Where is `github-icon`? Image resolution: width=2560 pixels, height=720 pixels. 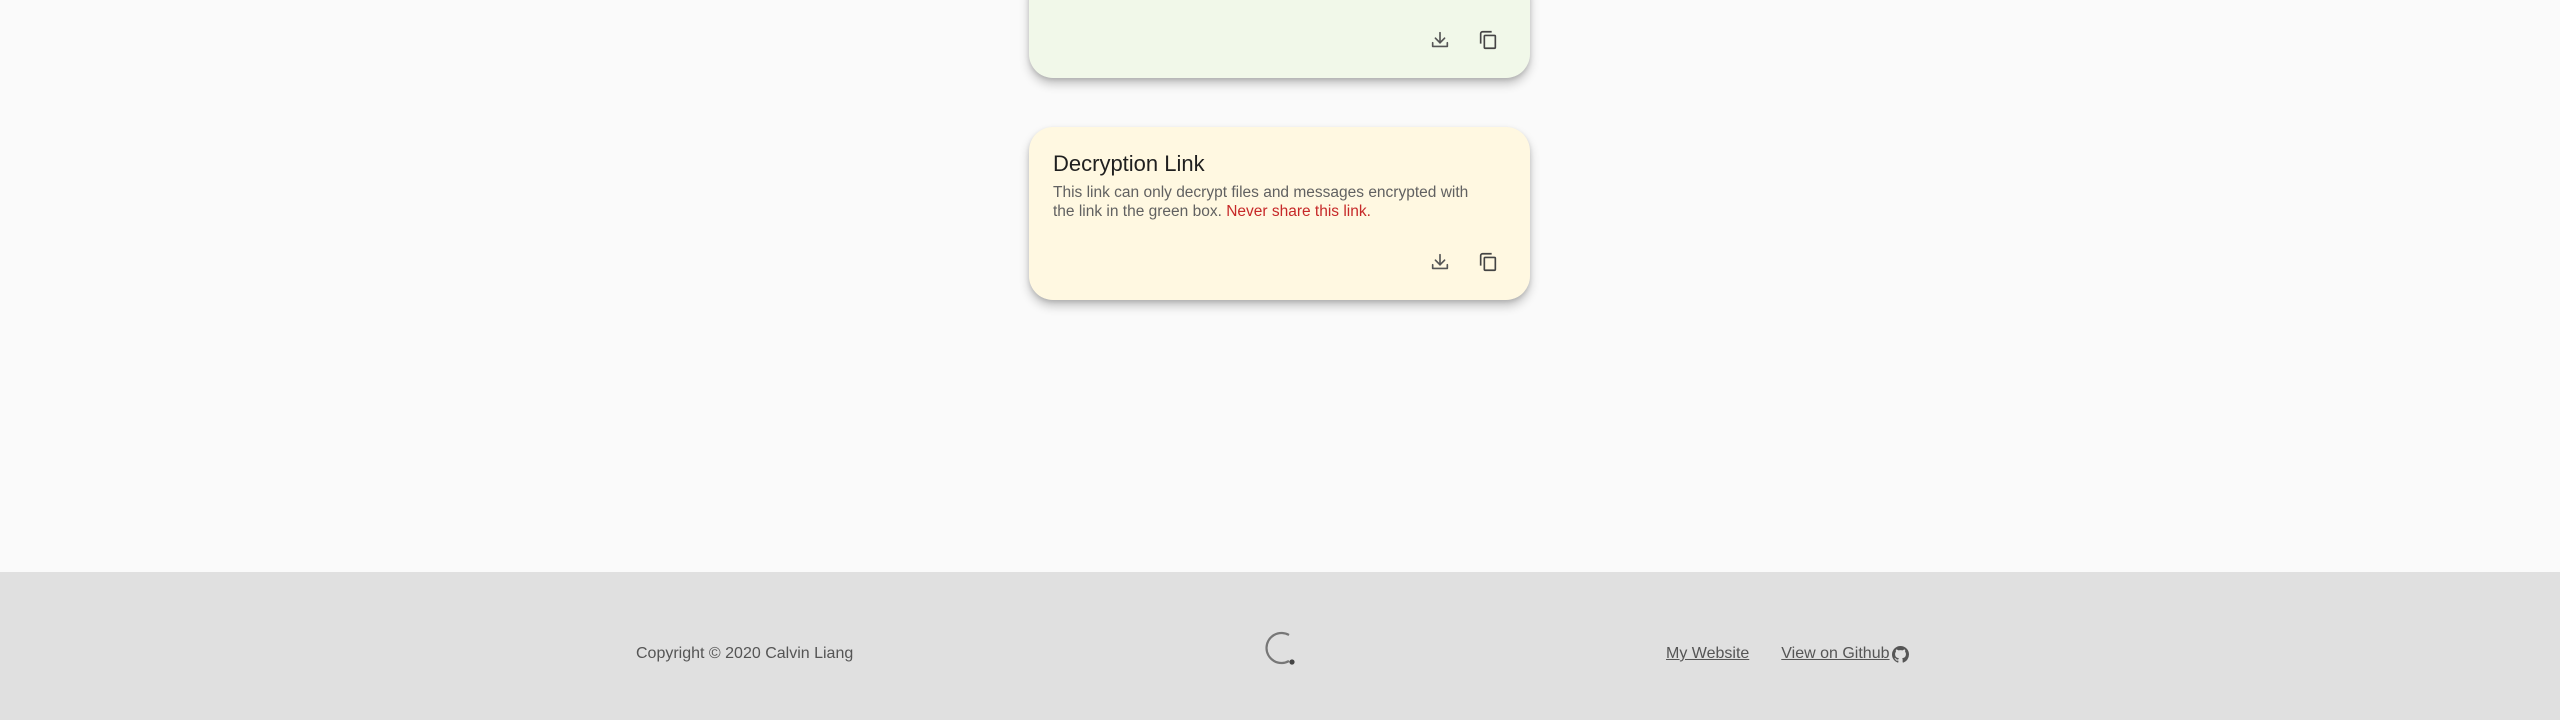 github-icon is located at coordinates (1900, 654).